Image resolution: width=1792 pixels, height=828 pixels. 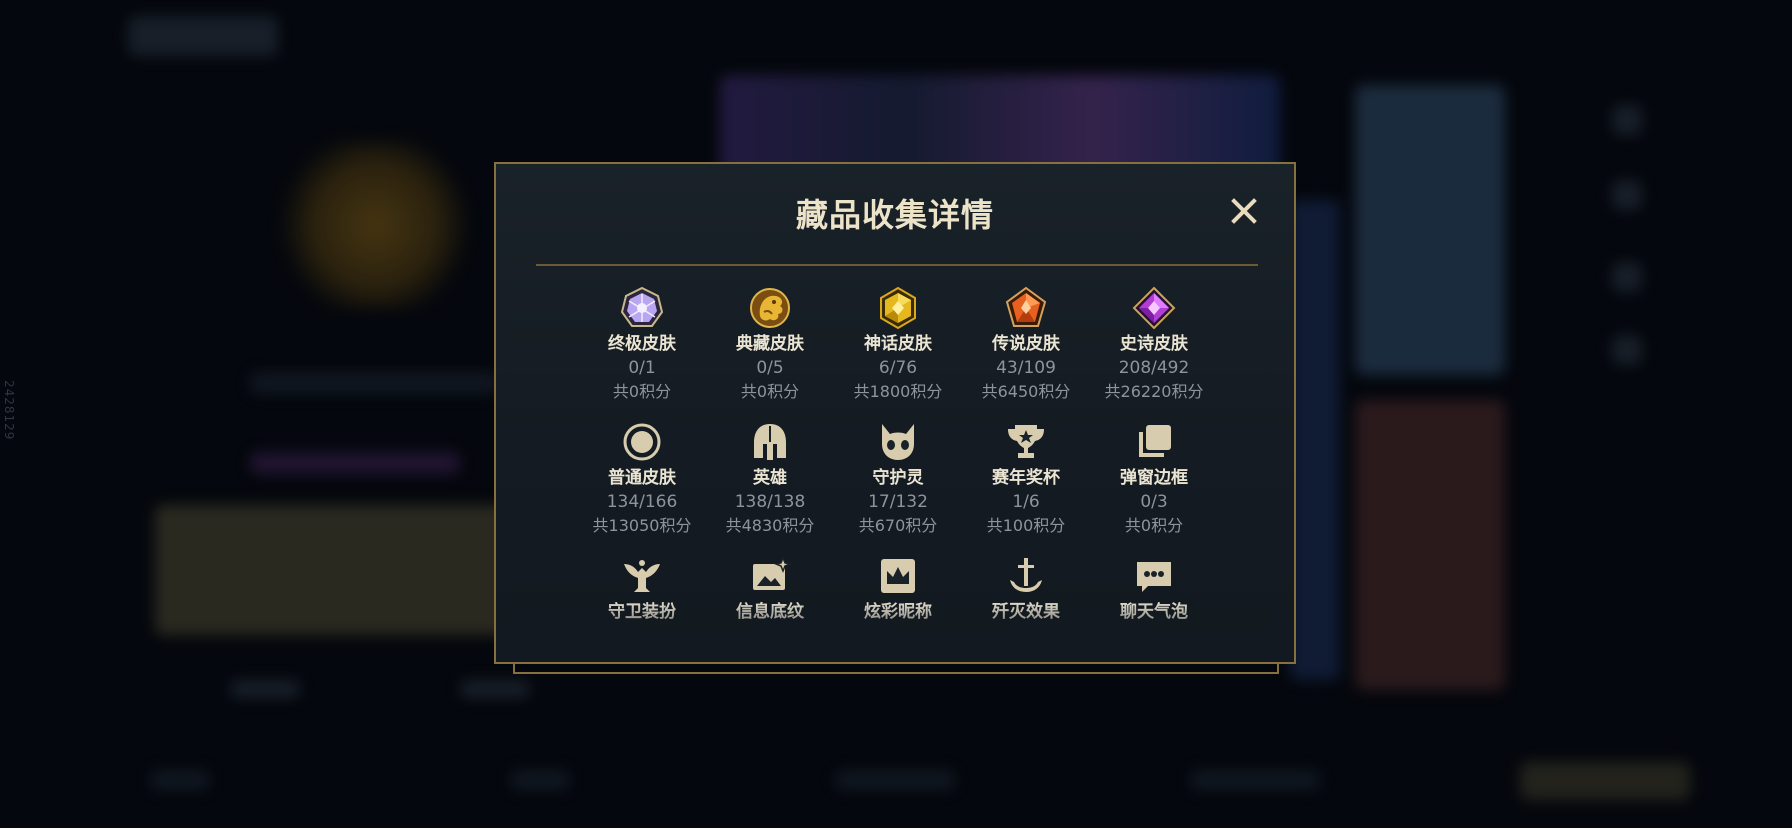 I want to click on category-name: 守护灵, so click(x=898, y=478).